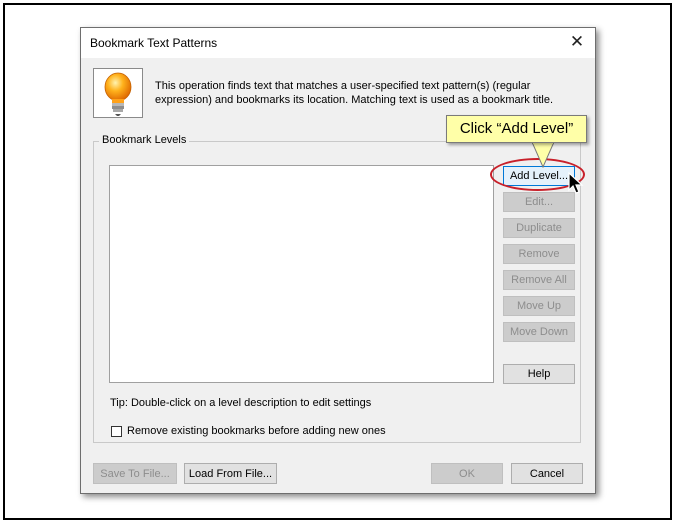 The width and height of the screenshot is (679, 527). What do you see at coordinates (154, 43) in the screenshot?
I see `dialog-title: Bookmark Text Patterns` at bounding box center [154, 43].